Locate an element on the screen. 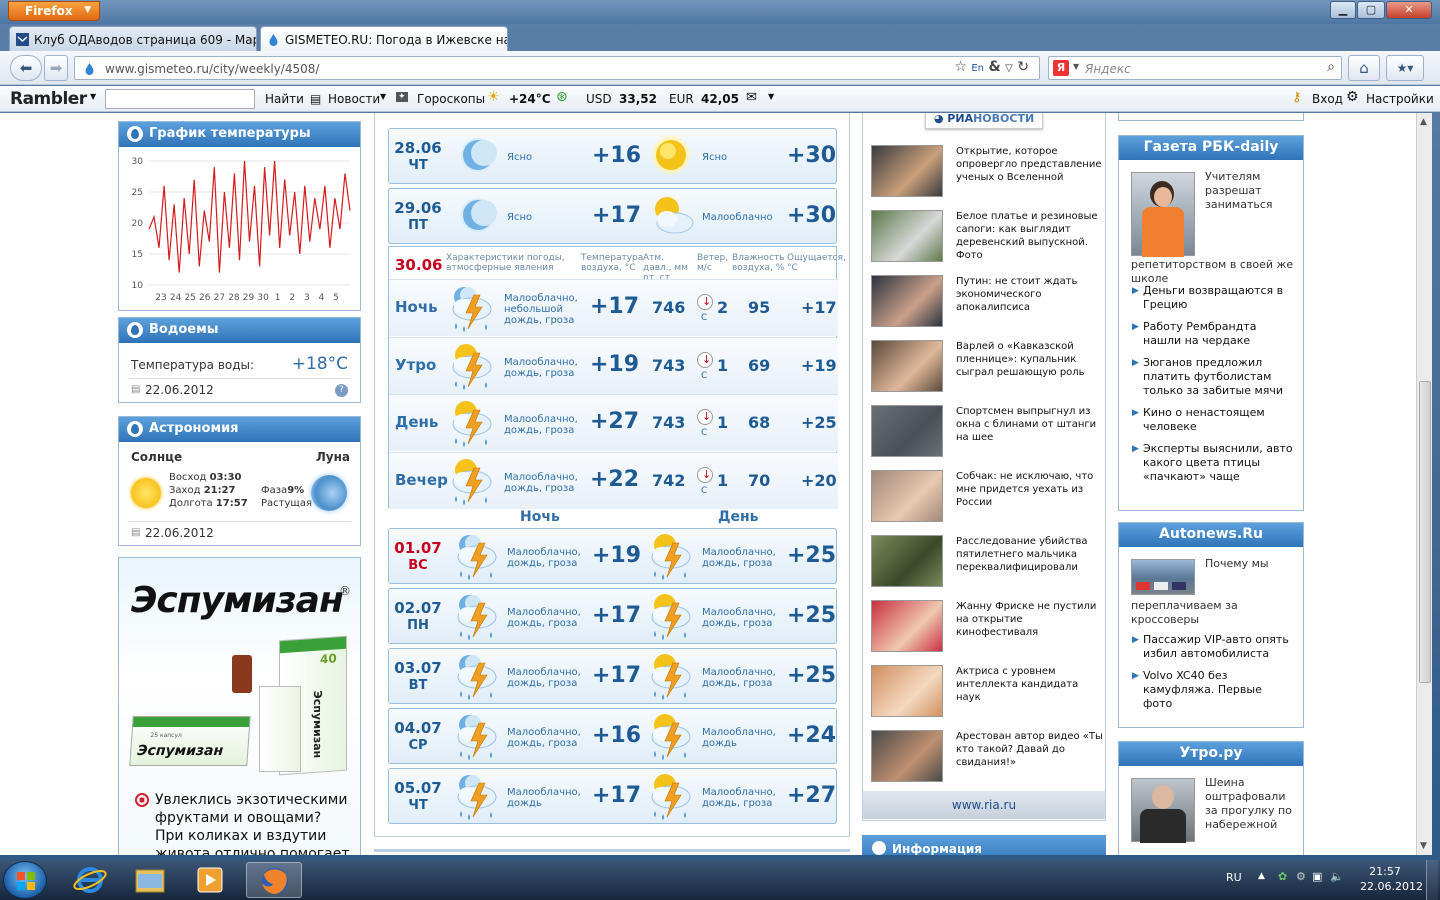  bookmarks-menu-button: ★▾ is located at coordinates (1405, 68).